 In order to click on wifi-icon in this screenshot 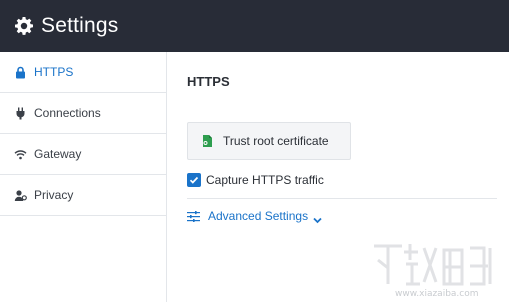, I will do `click(20, 154)`.